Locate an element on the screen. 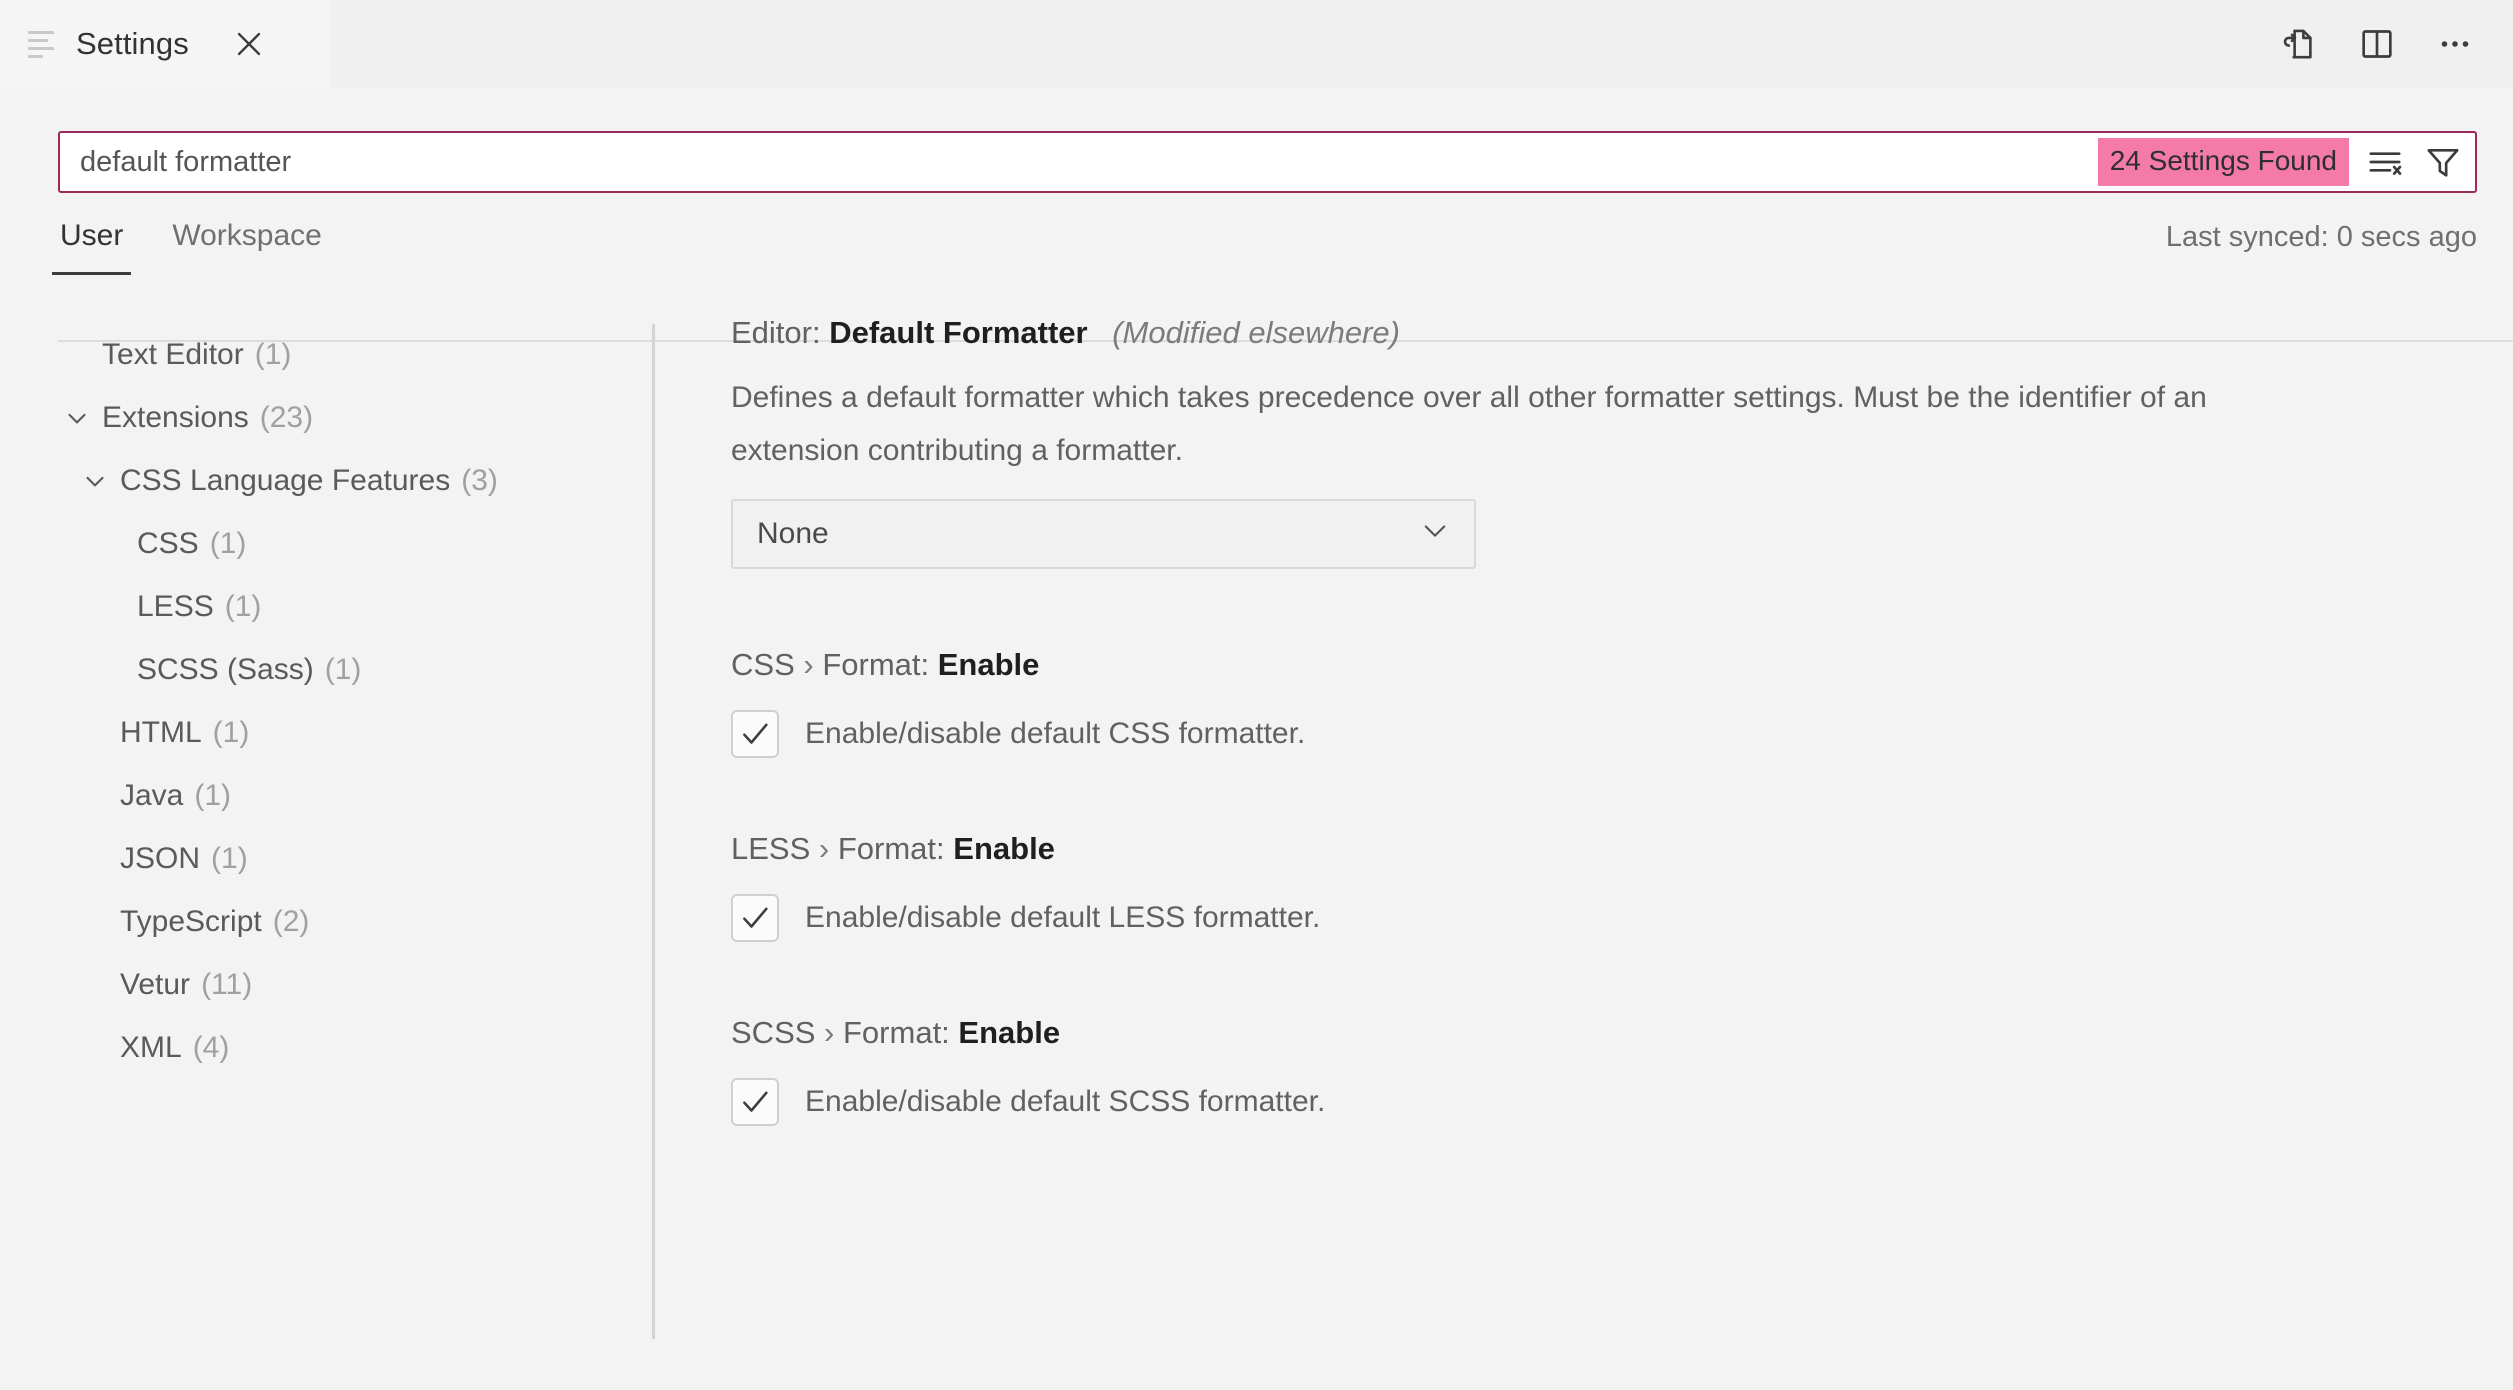 The image size is (2513, 1390). toc-item-css-language-features: CSS Language Features (3) is located at coordinates (326, 480).